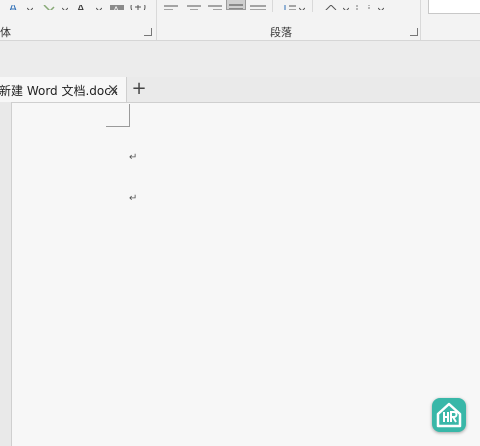 The height and width of the screenshot is (446, 480). I want to click on enclosed-char-icon, so click(138, 5).